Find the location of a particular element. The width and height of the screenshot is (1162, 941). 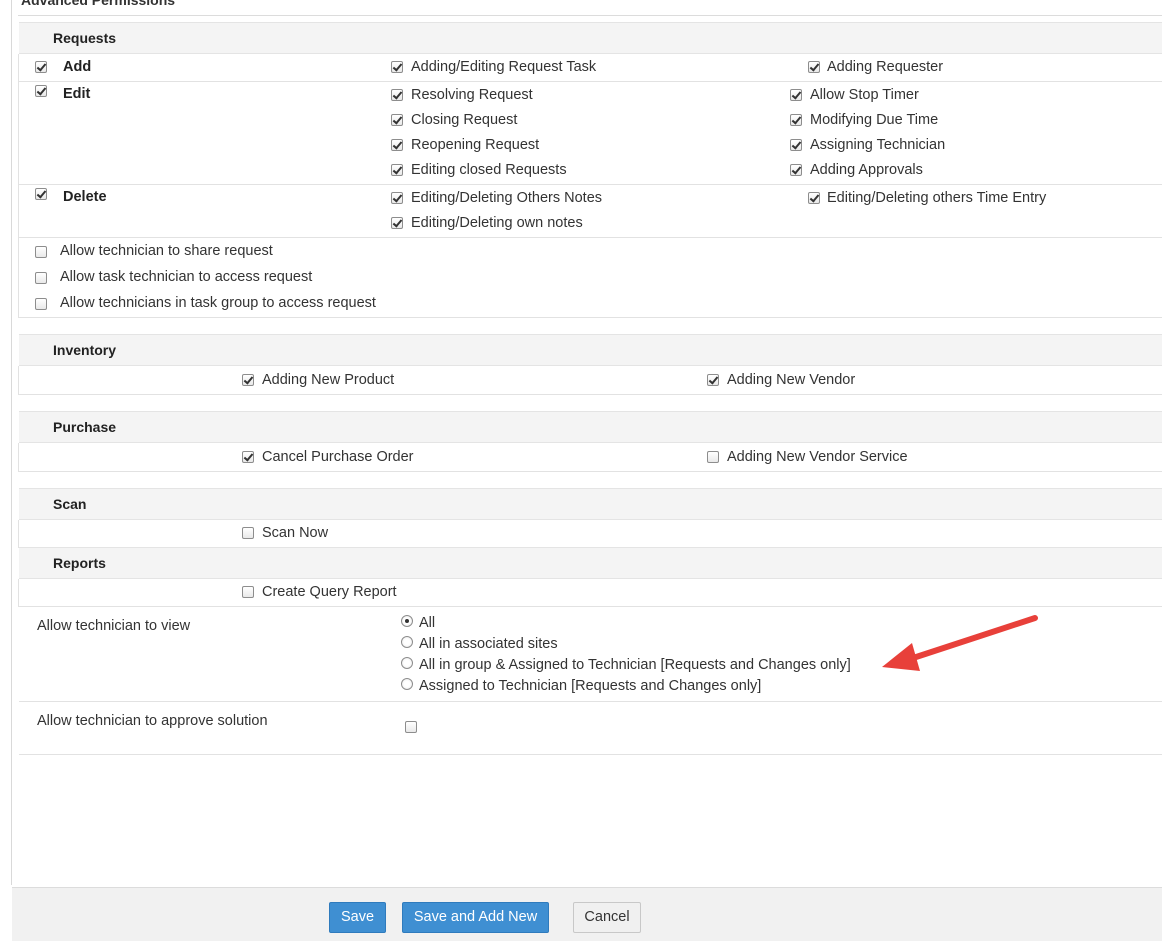

reopening-request-label: Reopening Request is located at coordinates (475, 145).